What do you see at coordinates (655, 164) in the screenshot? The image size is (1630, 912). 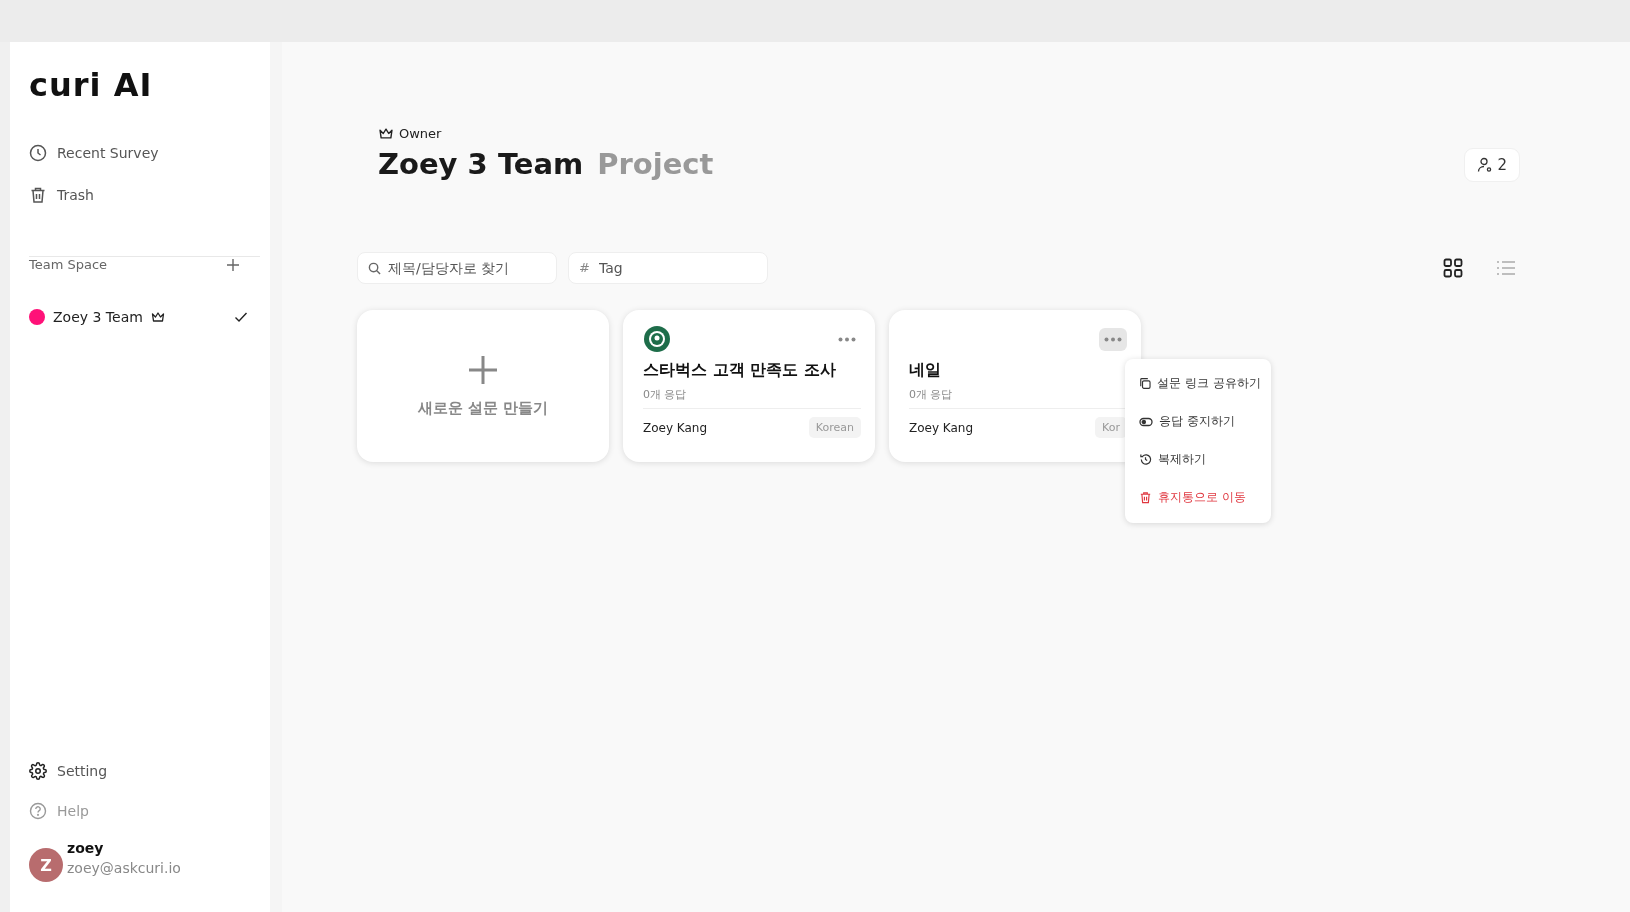 I see `page-subtitle: Project` at bounding box center [655, 164].